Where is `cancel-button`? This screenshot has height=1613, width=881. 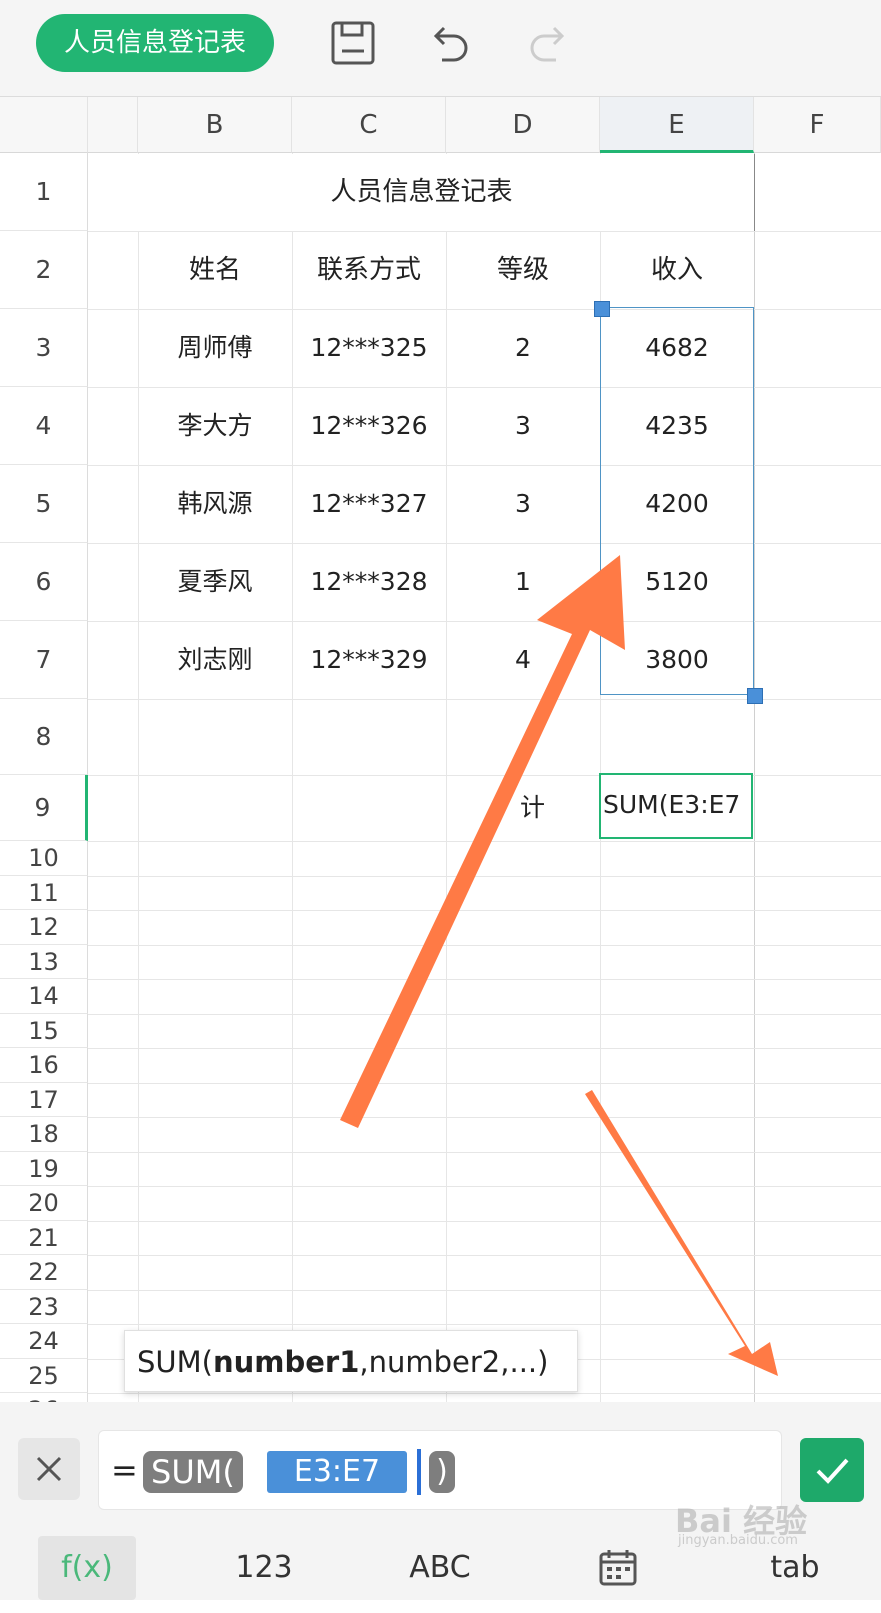 cancel-button is located at coordinates (49, 1469).